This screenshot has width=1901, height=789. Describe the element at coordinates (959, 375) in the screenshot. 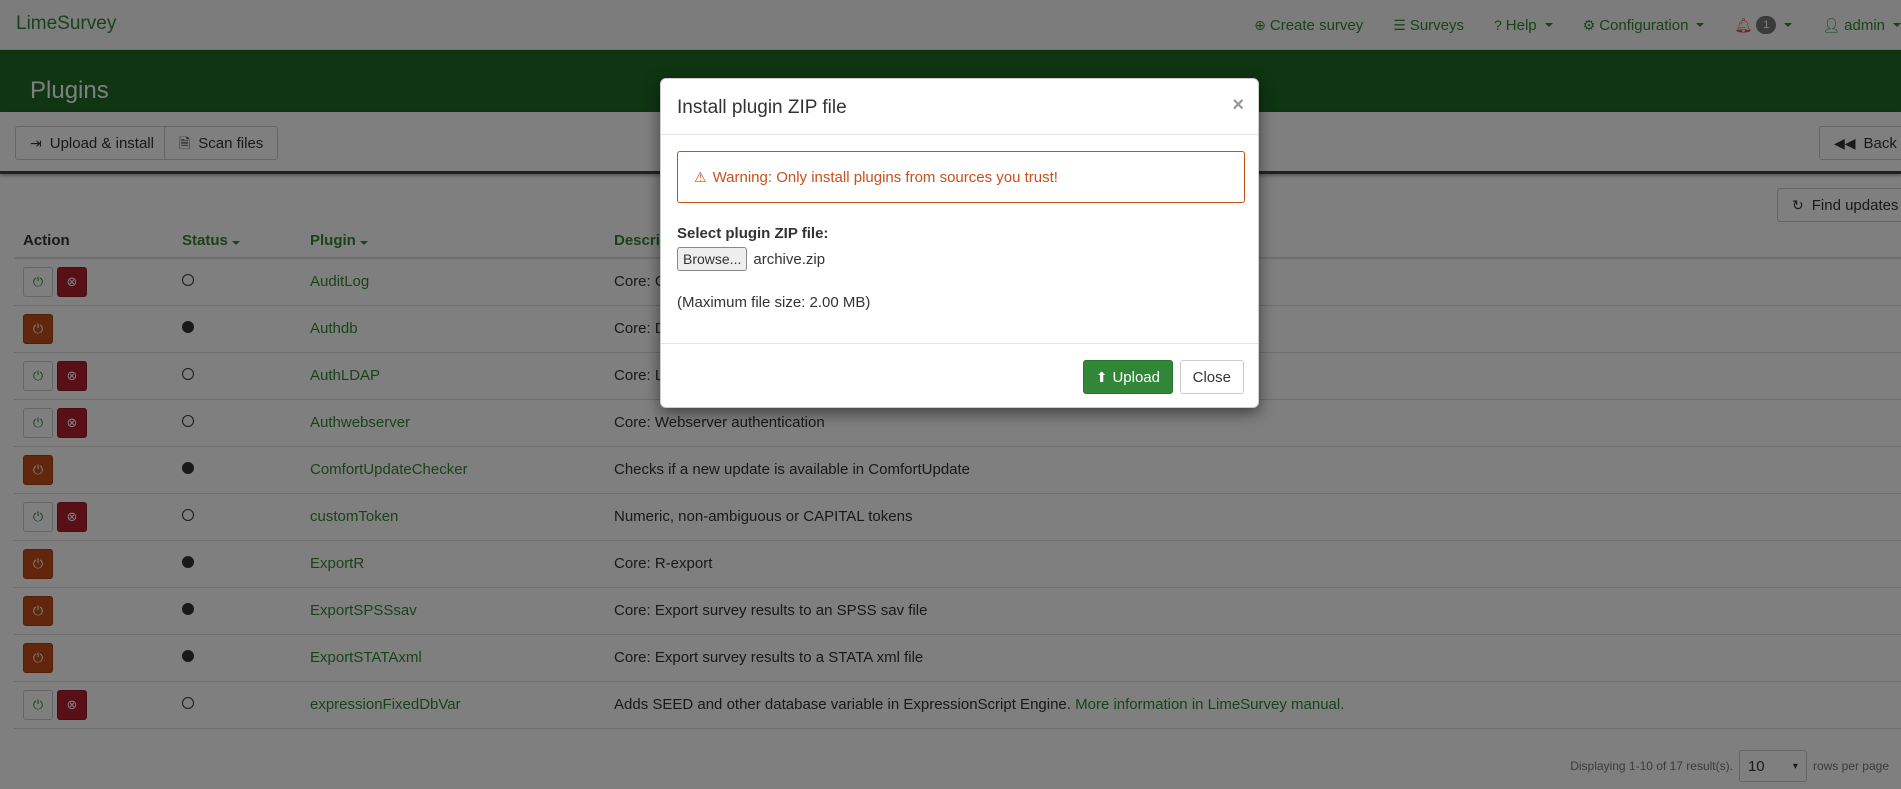

I see `modal-footer: ⬆ Upload Close` at that location.